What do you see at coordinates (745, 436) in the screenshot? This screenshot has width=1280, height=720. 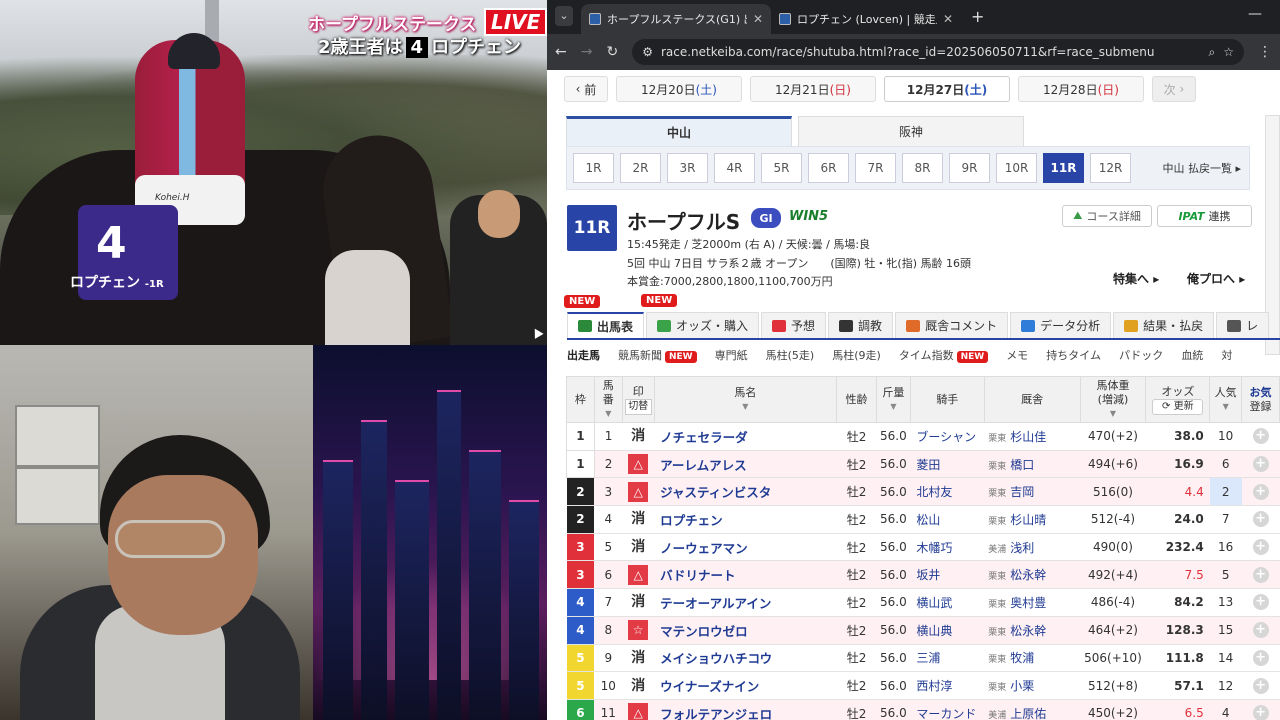 I see `horse-name-link: ノチェセラーダ` at bounding box center [745, 436].